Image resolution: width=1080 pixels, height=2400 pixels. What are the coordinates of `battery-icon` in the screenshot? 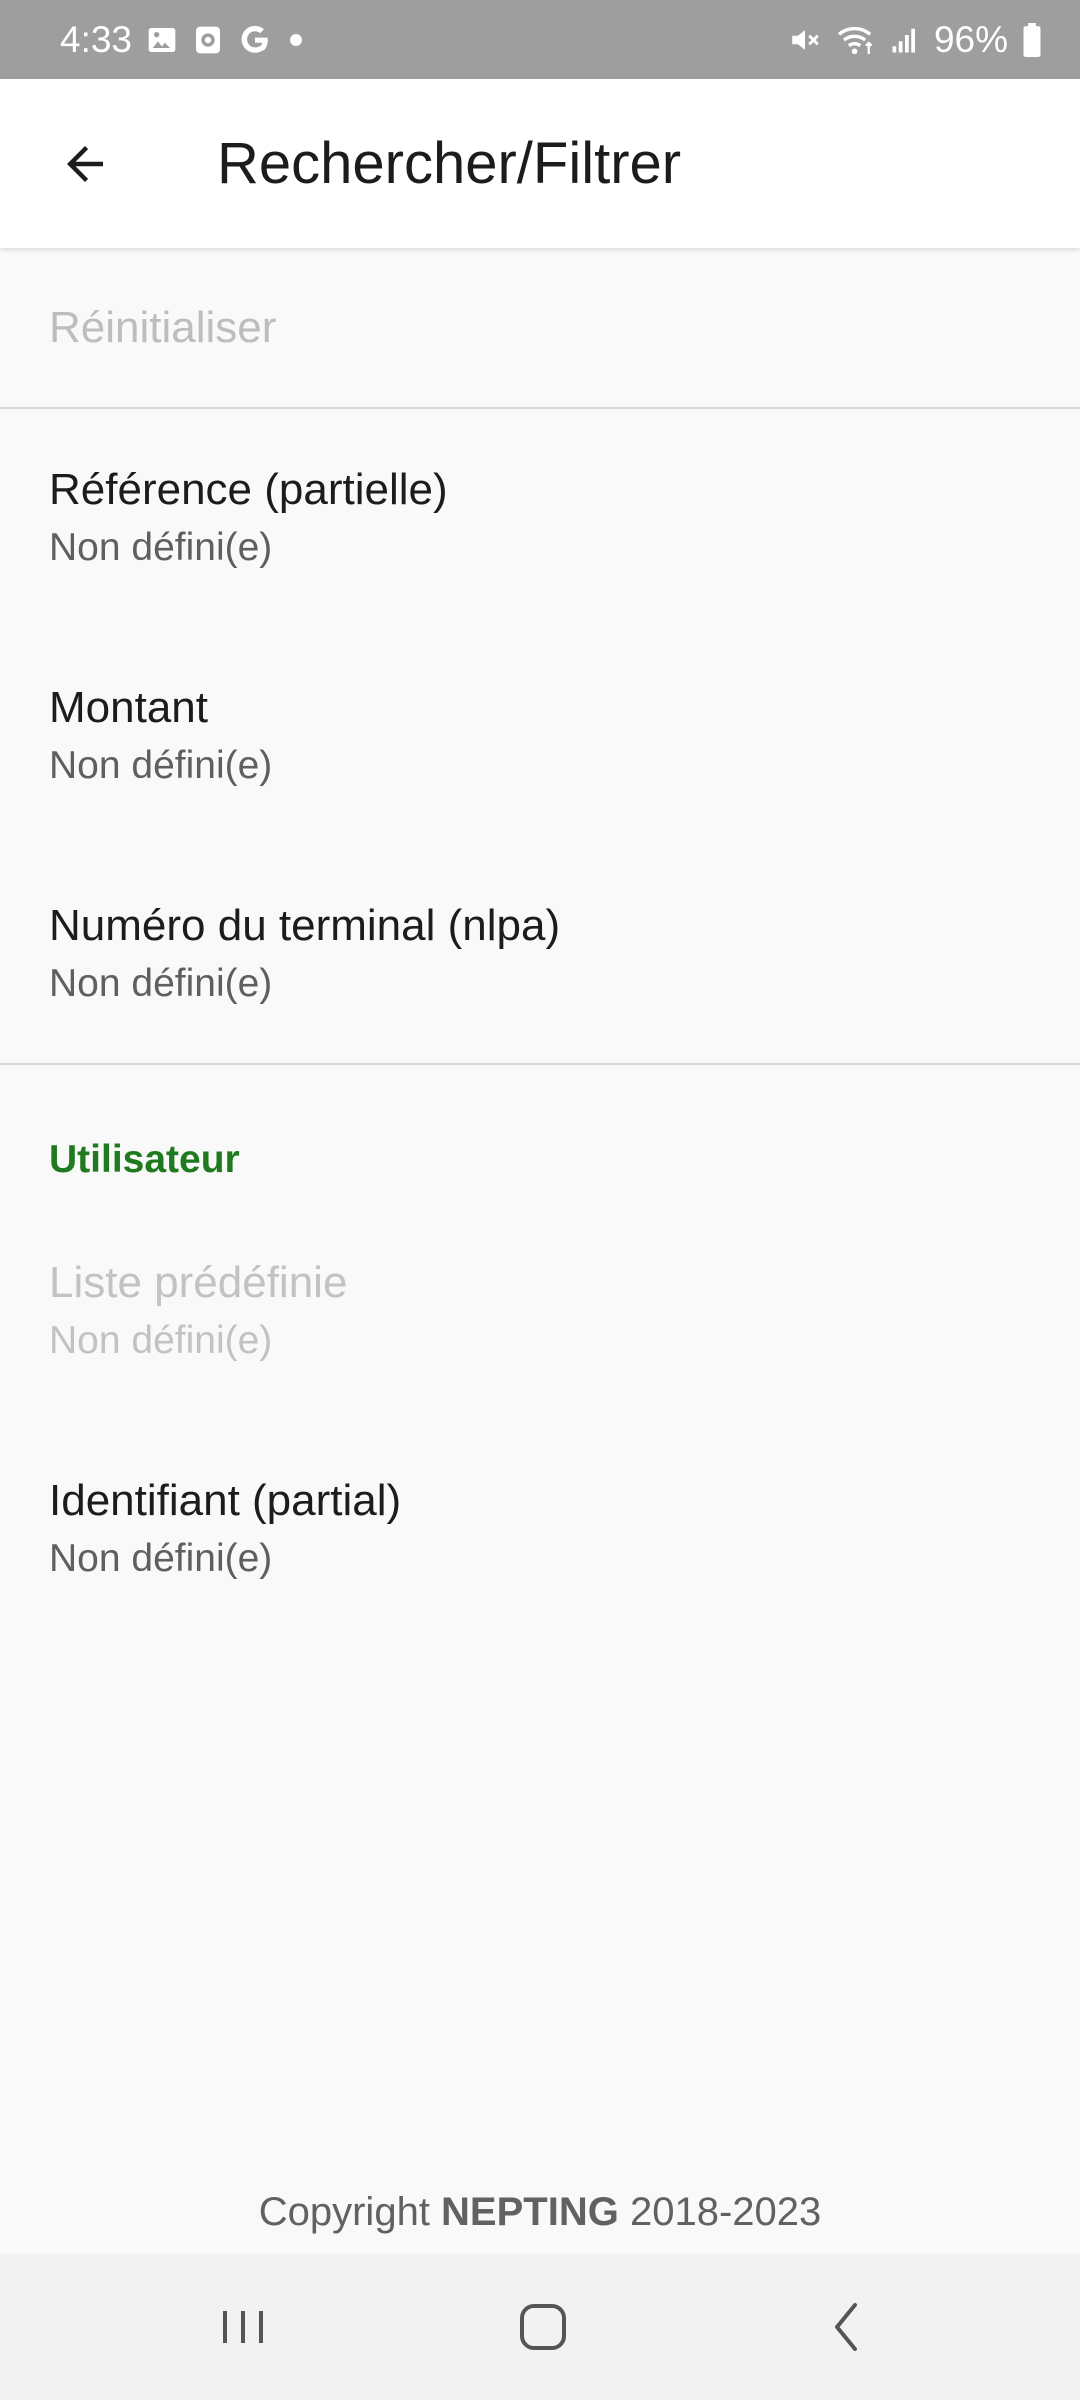 It's located at (1032, 39).